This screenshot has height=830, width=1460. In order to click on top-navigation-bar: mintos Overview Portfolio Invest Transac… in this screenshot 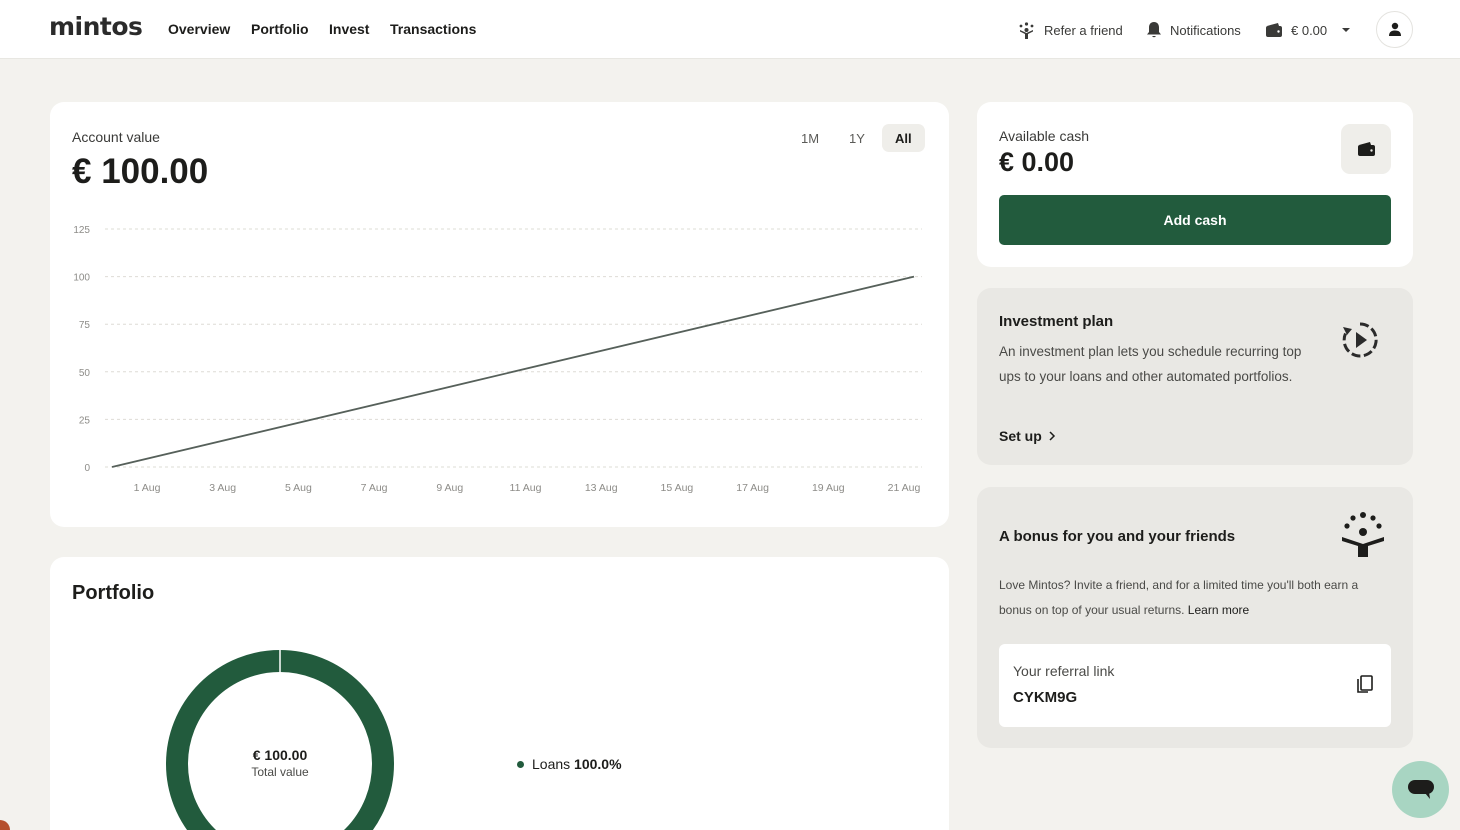, I will do `click(730, 29)`.